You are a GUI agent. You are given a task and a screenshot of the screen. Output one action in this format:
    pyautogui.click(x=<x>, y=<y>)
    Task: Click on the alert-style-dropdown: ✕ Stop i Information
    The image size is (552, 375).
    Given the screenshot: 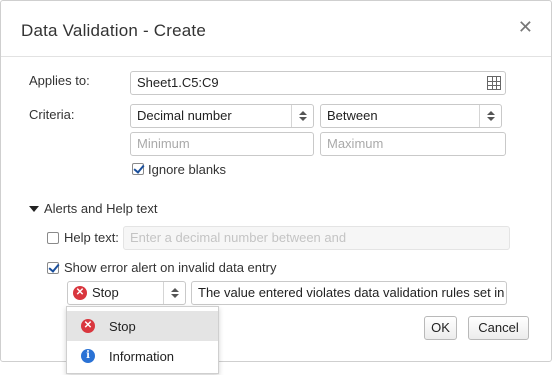 What is the action you would take?
    pyautogui.click(x=142, y=340)
    